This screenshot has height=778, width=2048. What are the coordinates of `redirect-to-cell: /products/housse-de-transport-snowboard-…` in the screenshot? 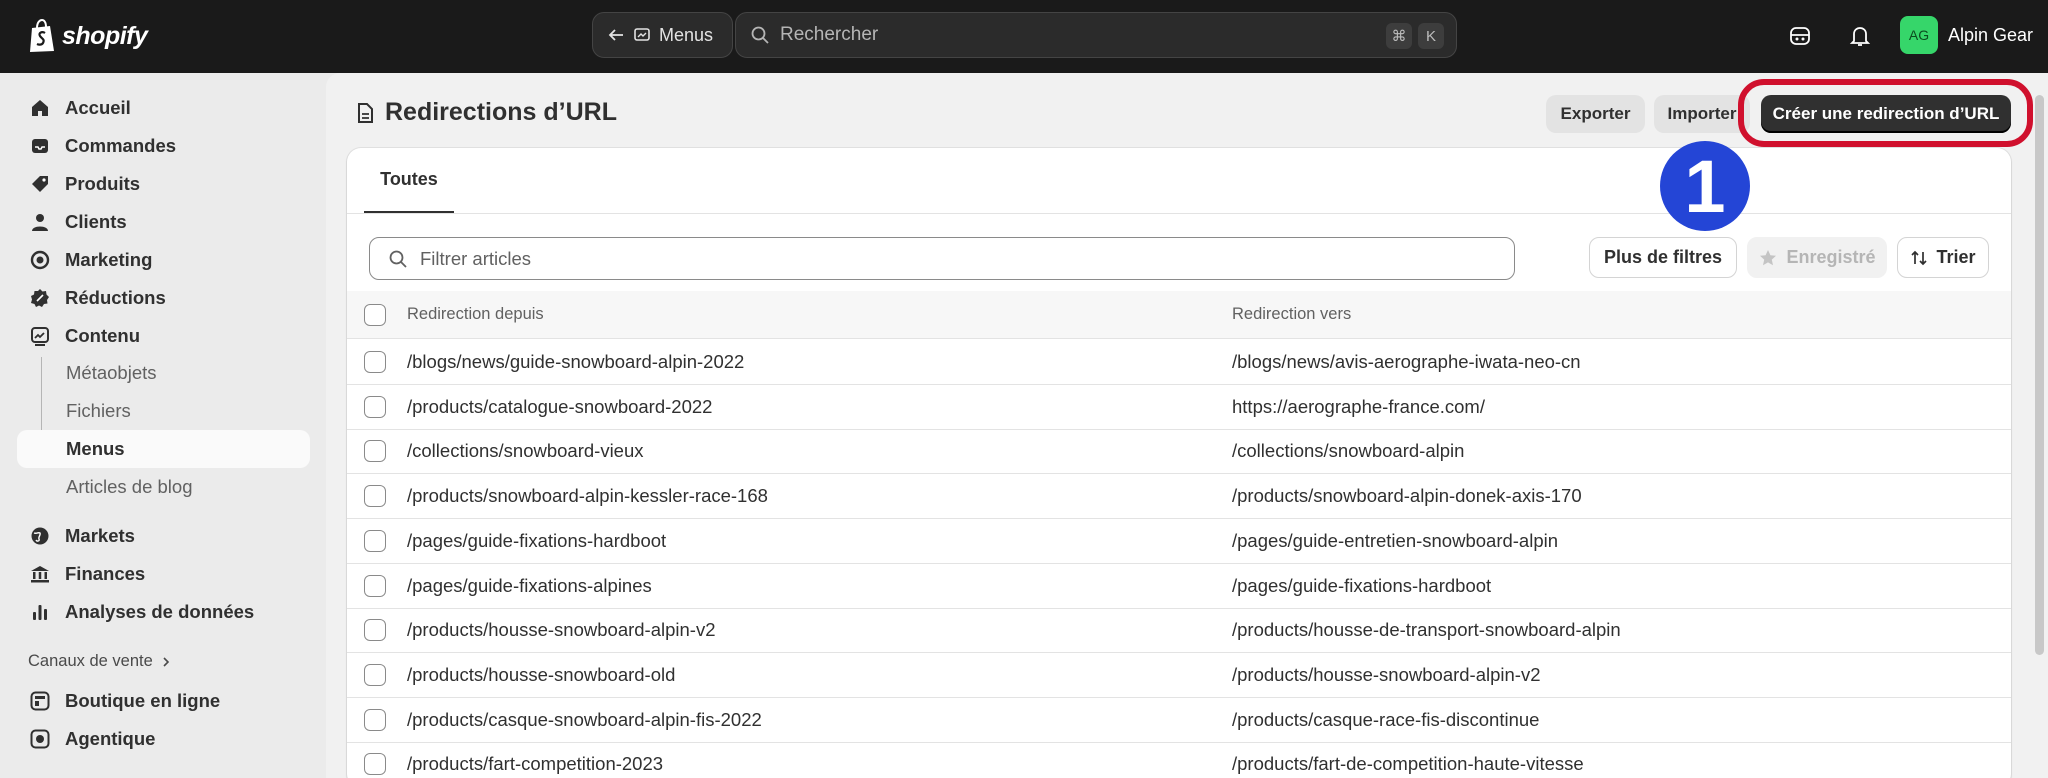 It's located at (1426, 630).